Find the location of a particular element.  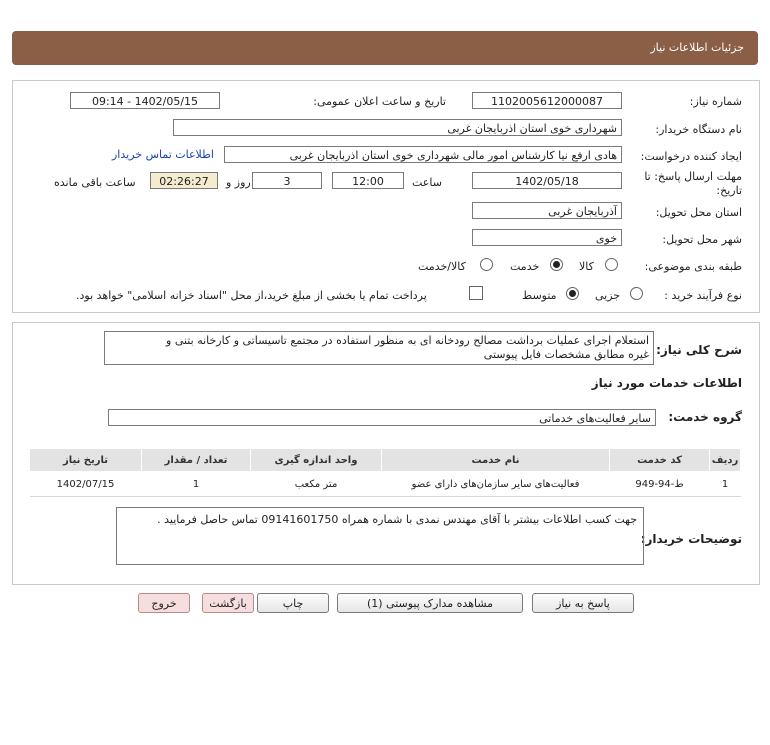

summary-line-2: غیره مطابق مشخصات فایل پیوستی is located at coordinates (566, 354).